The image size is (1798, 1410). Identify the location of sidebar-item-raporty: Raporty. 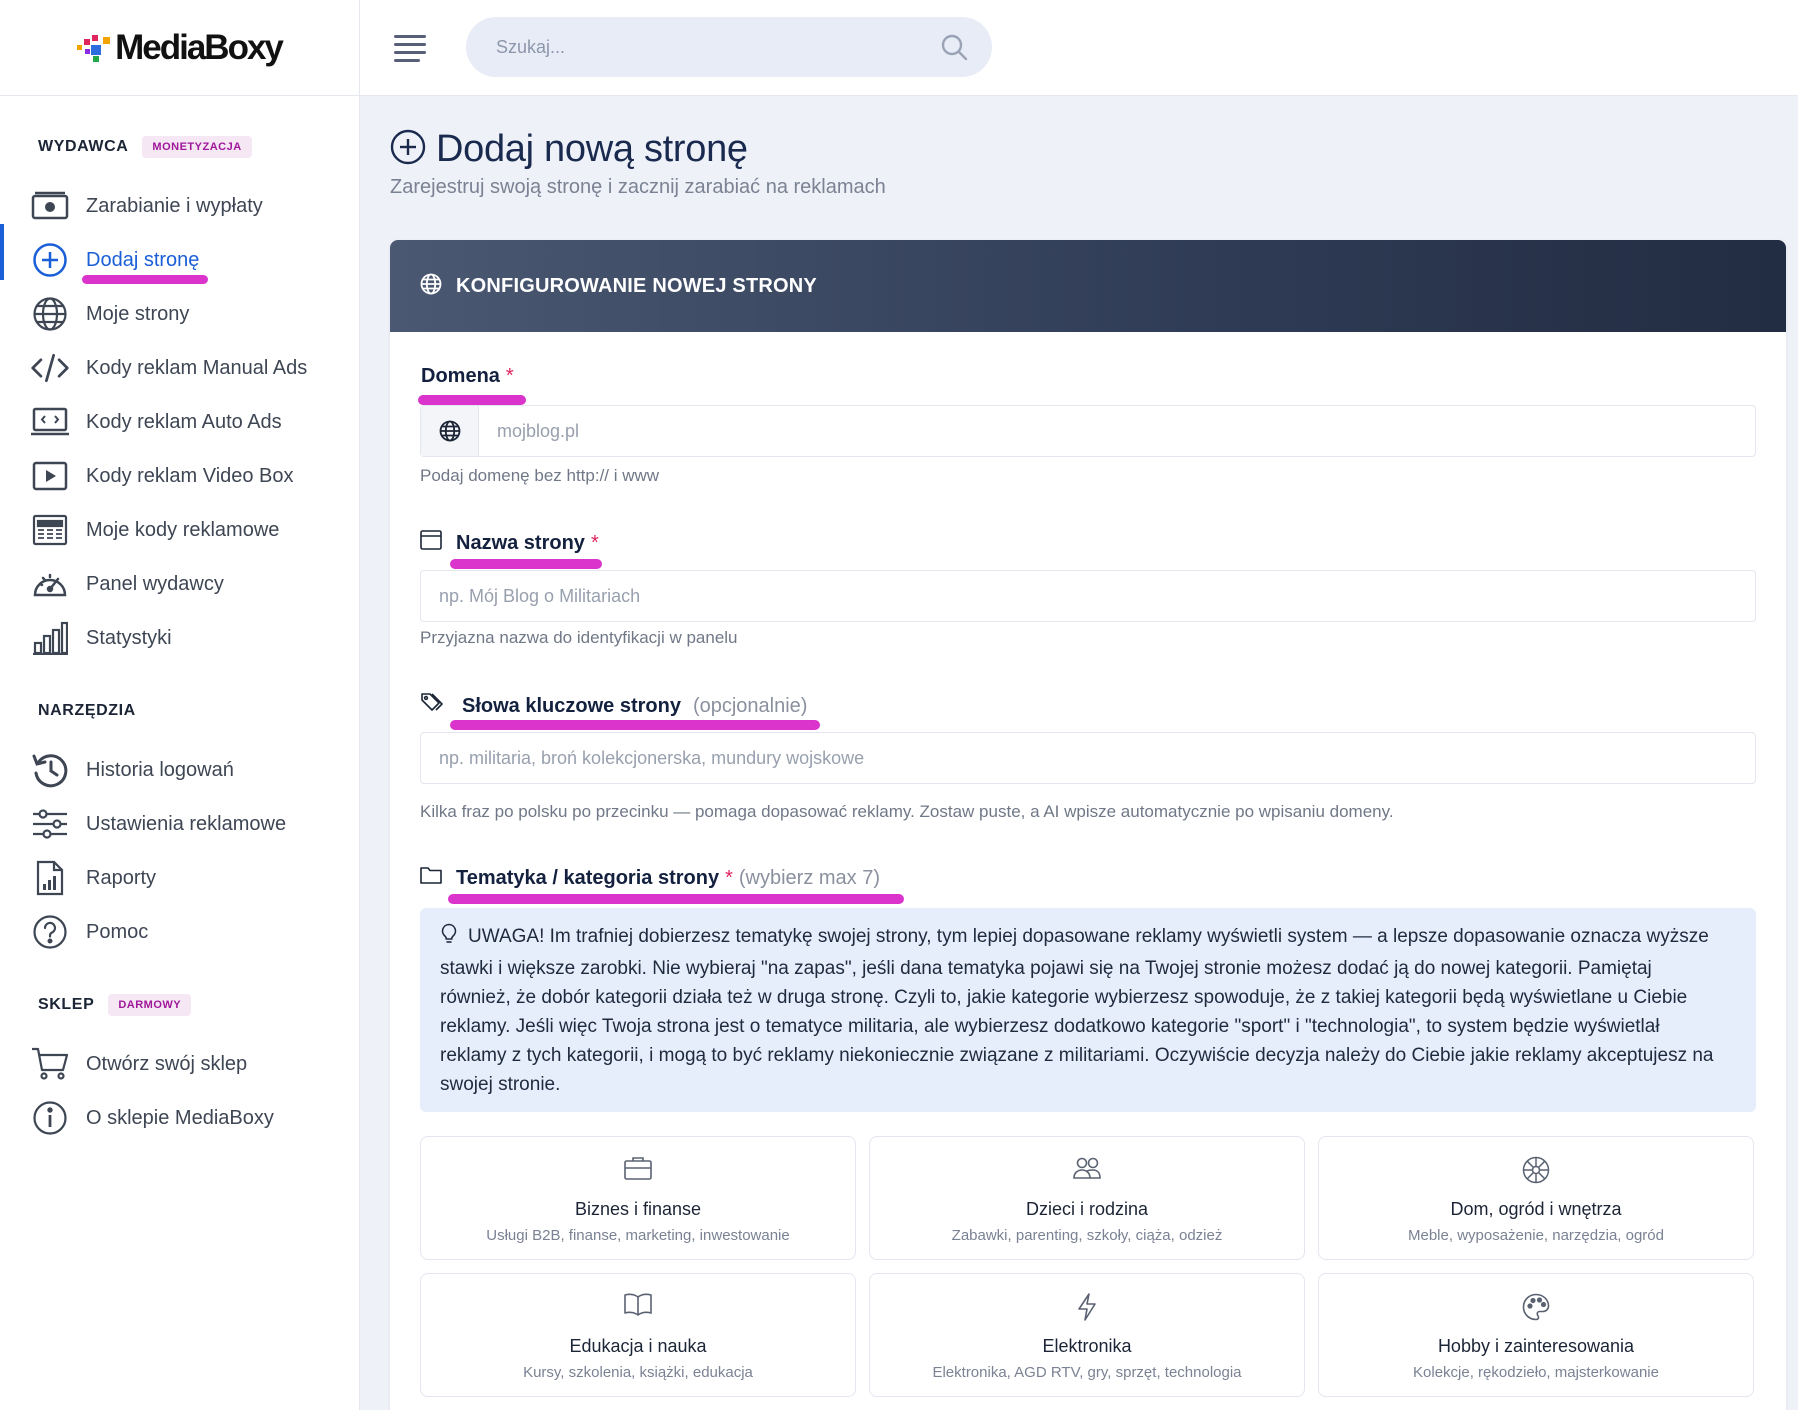
(180, 878).